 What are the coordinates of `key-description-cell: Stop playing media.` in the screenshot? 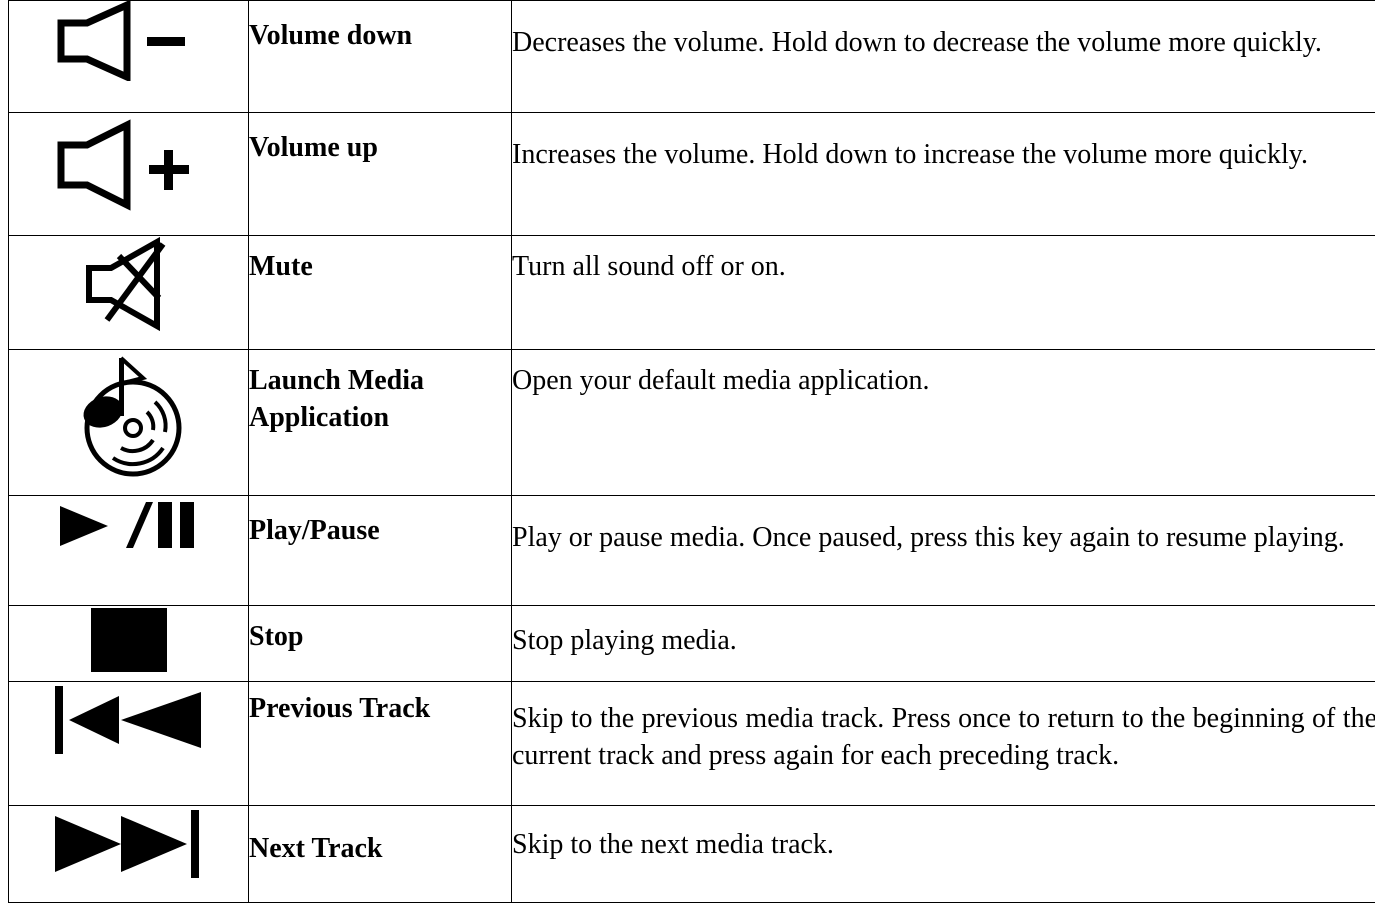 It's located at (943, 644).